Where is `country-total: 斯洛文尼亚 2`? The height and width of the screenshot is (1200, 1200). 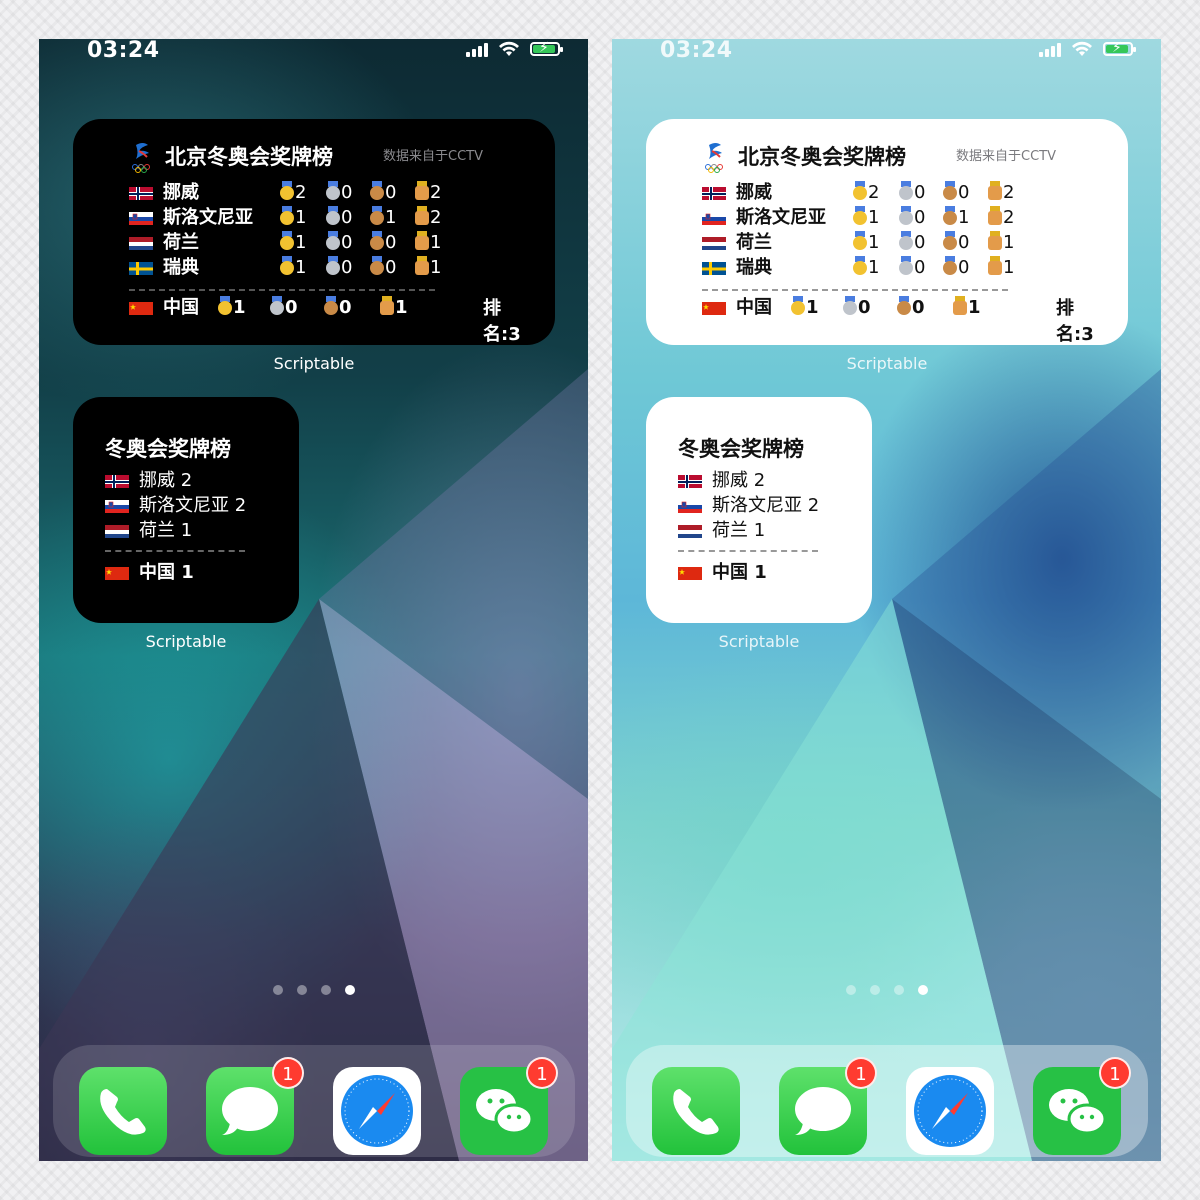
country-total: 斯洛文尼亚 2 is located at coordinates (193, 505).